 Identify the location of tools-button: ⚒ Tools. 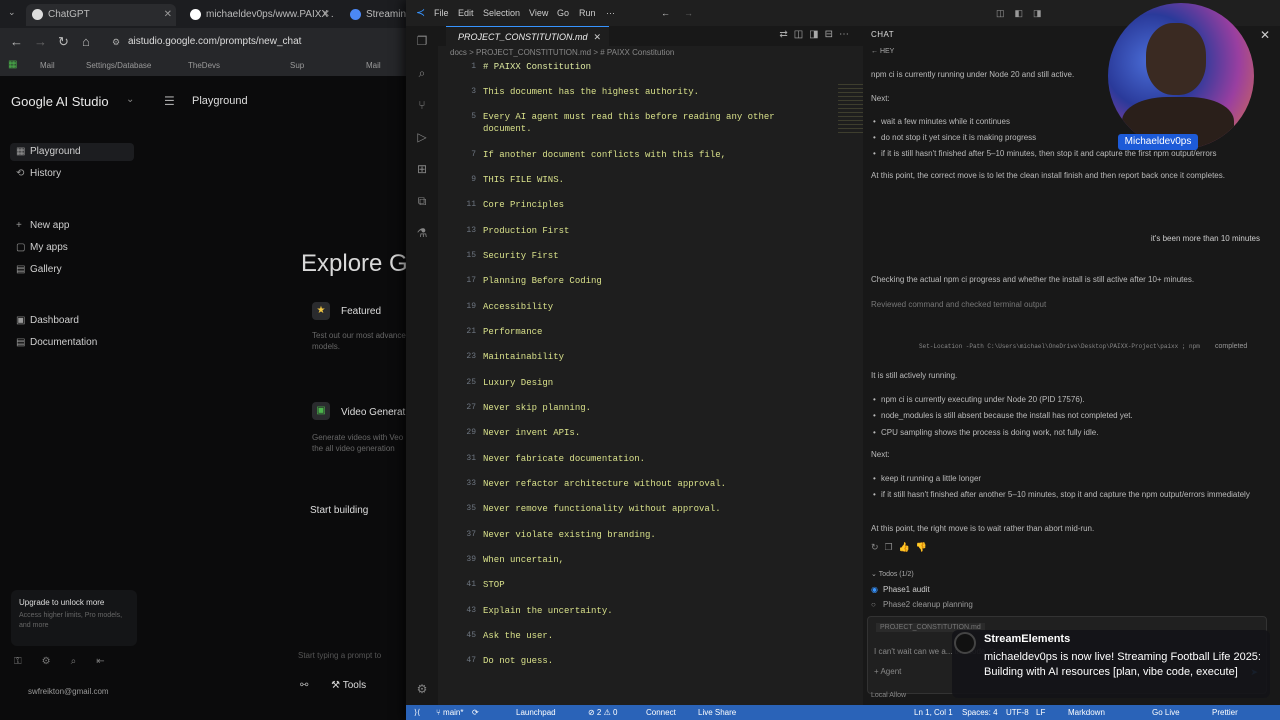
(348, 685).